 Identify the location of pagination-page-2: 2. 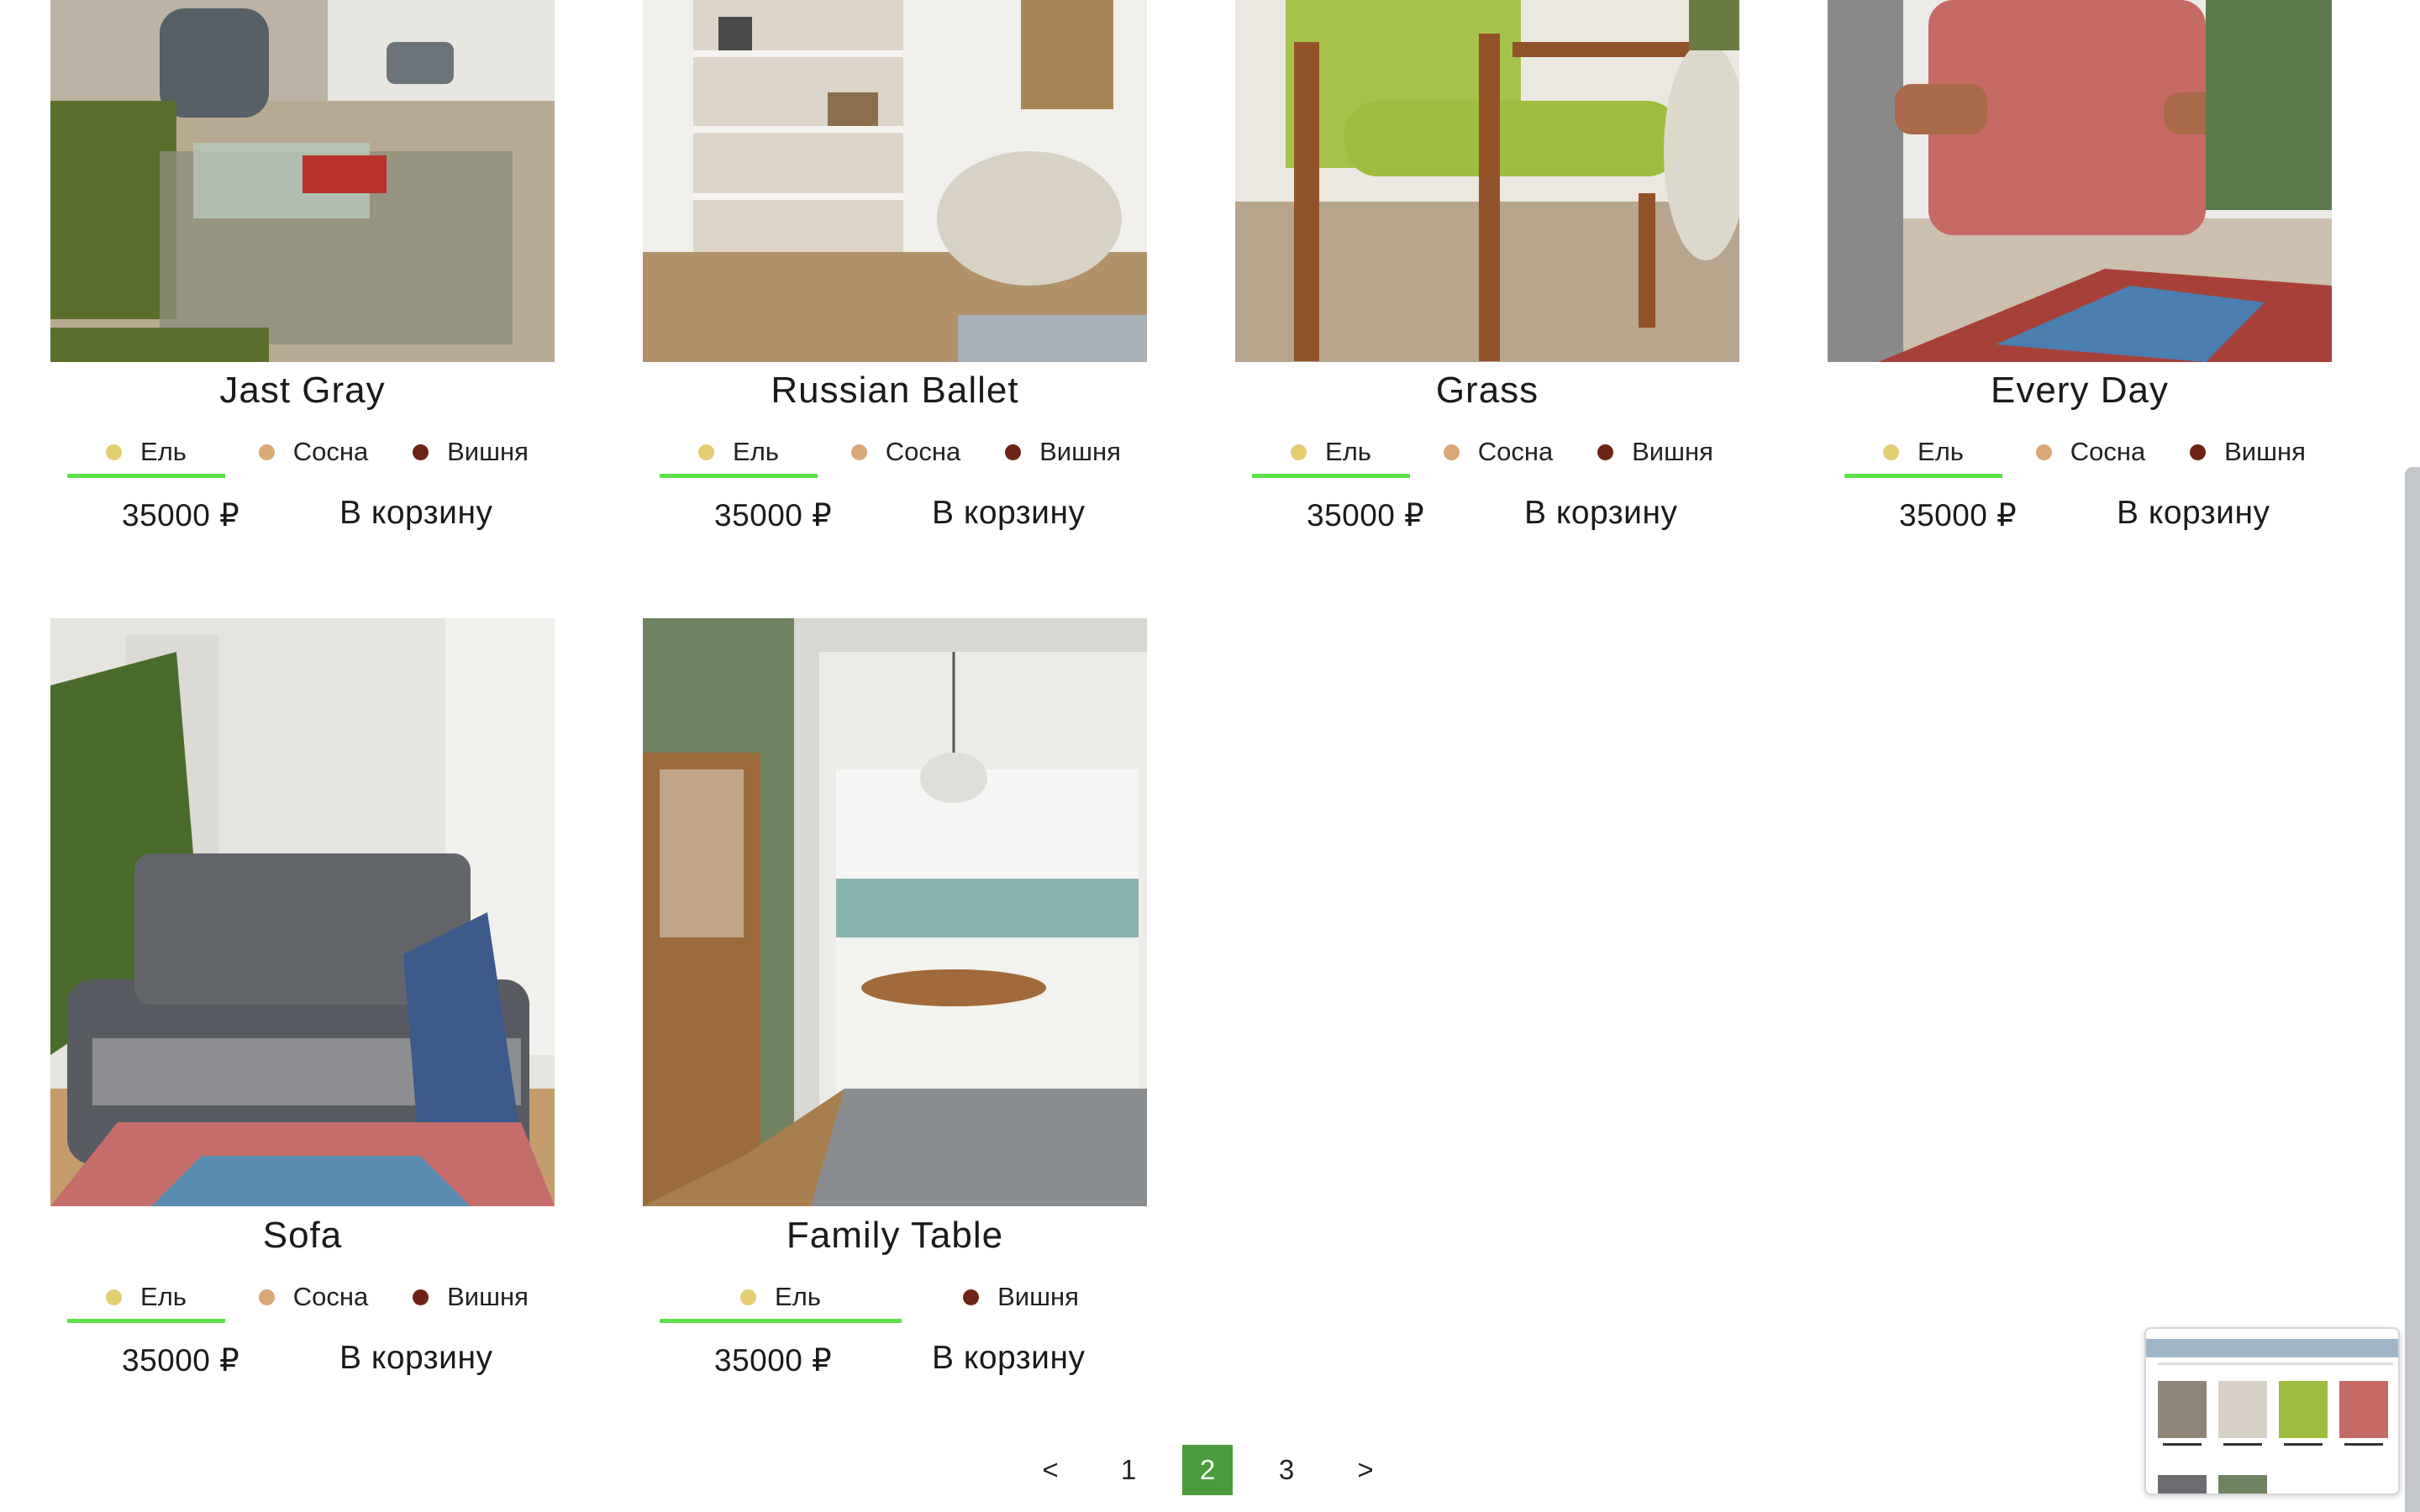
(1207, 1470).